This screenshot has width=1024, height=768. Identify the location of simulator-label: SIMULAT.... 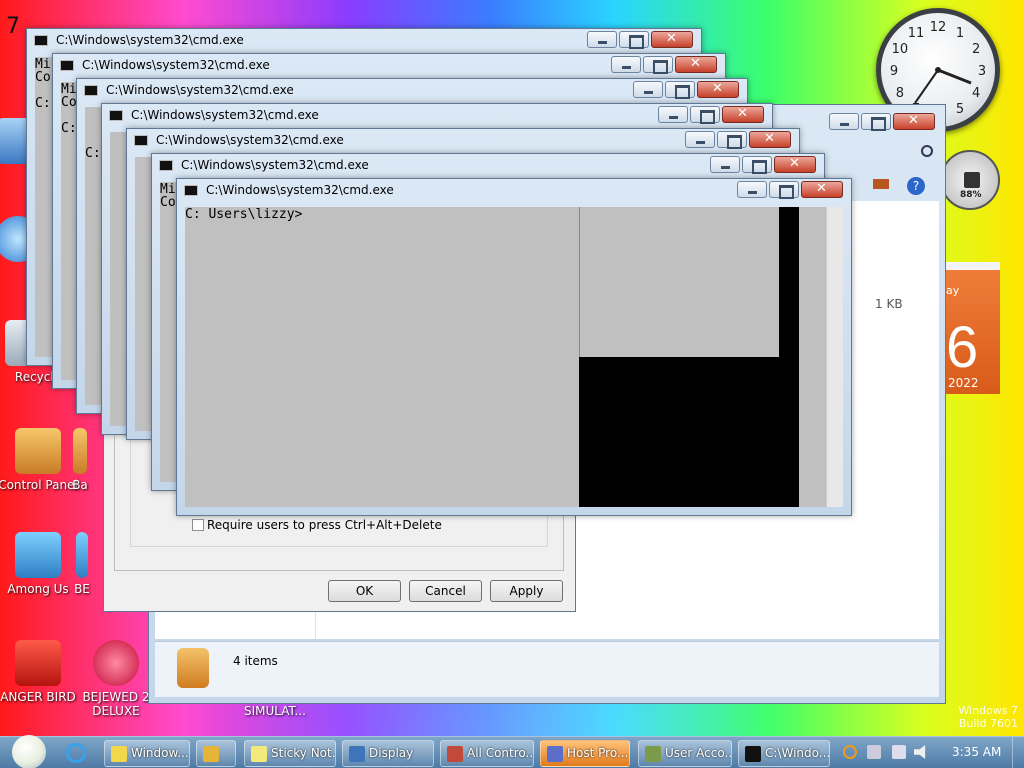
(275, 711).